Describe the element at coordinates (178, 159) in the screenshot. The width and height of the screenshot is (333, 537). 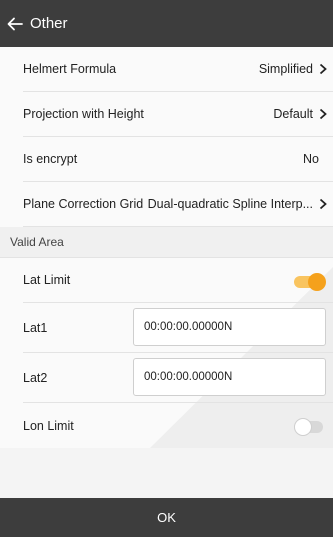
I see `is-encrypt-row: Is encrypt No` at that location.